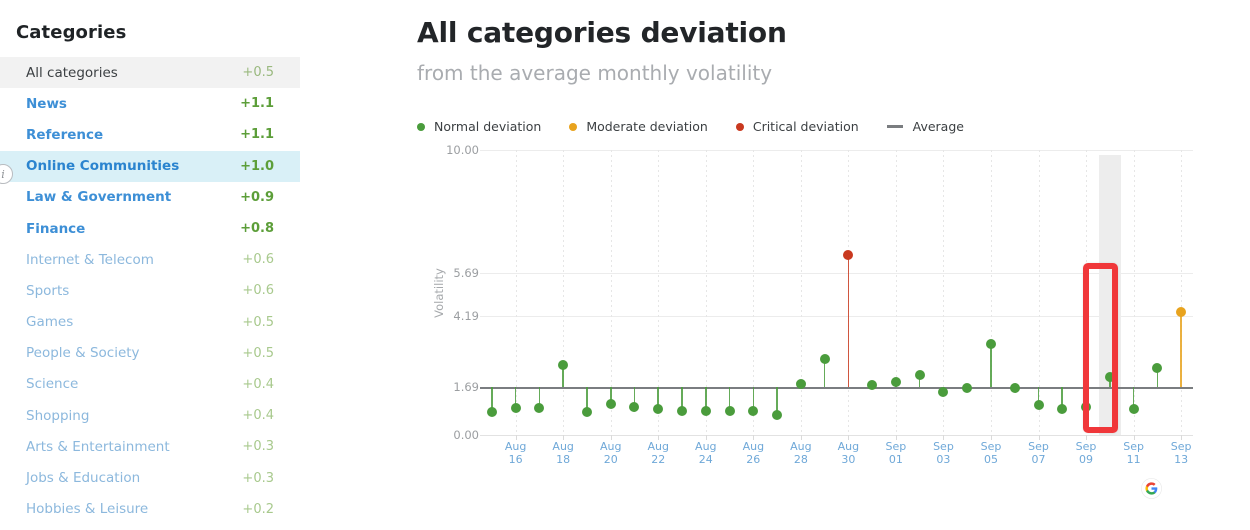  I want to click on category-label: Shopping, so click(58, 415).